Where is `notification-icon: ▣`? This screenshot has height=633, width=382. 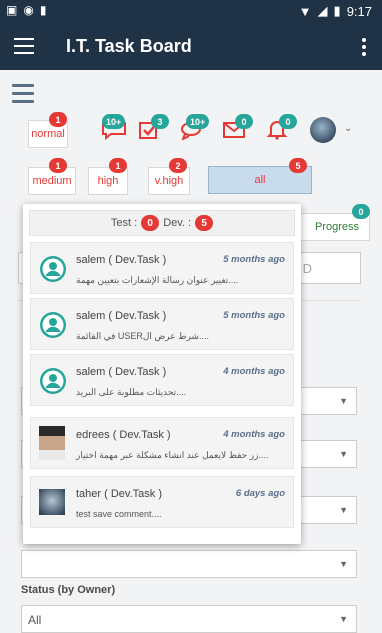
notification-icon: ▣ is located at coordinates (12, 10).